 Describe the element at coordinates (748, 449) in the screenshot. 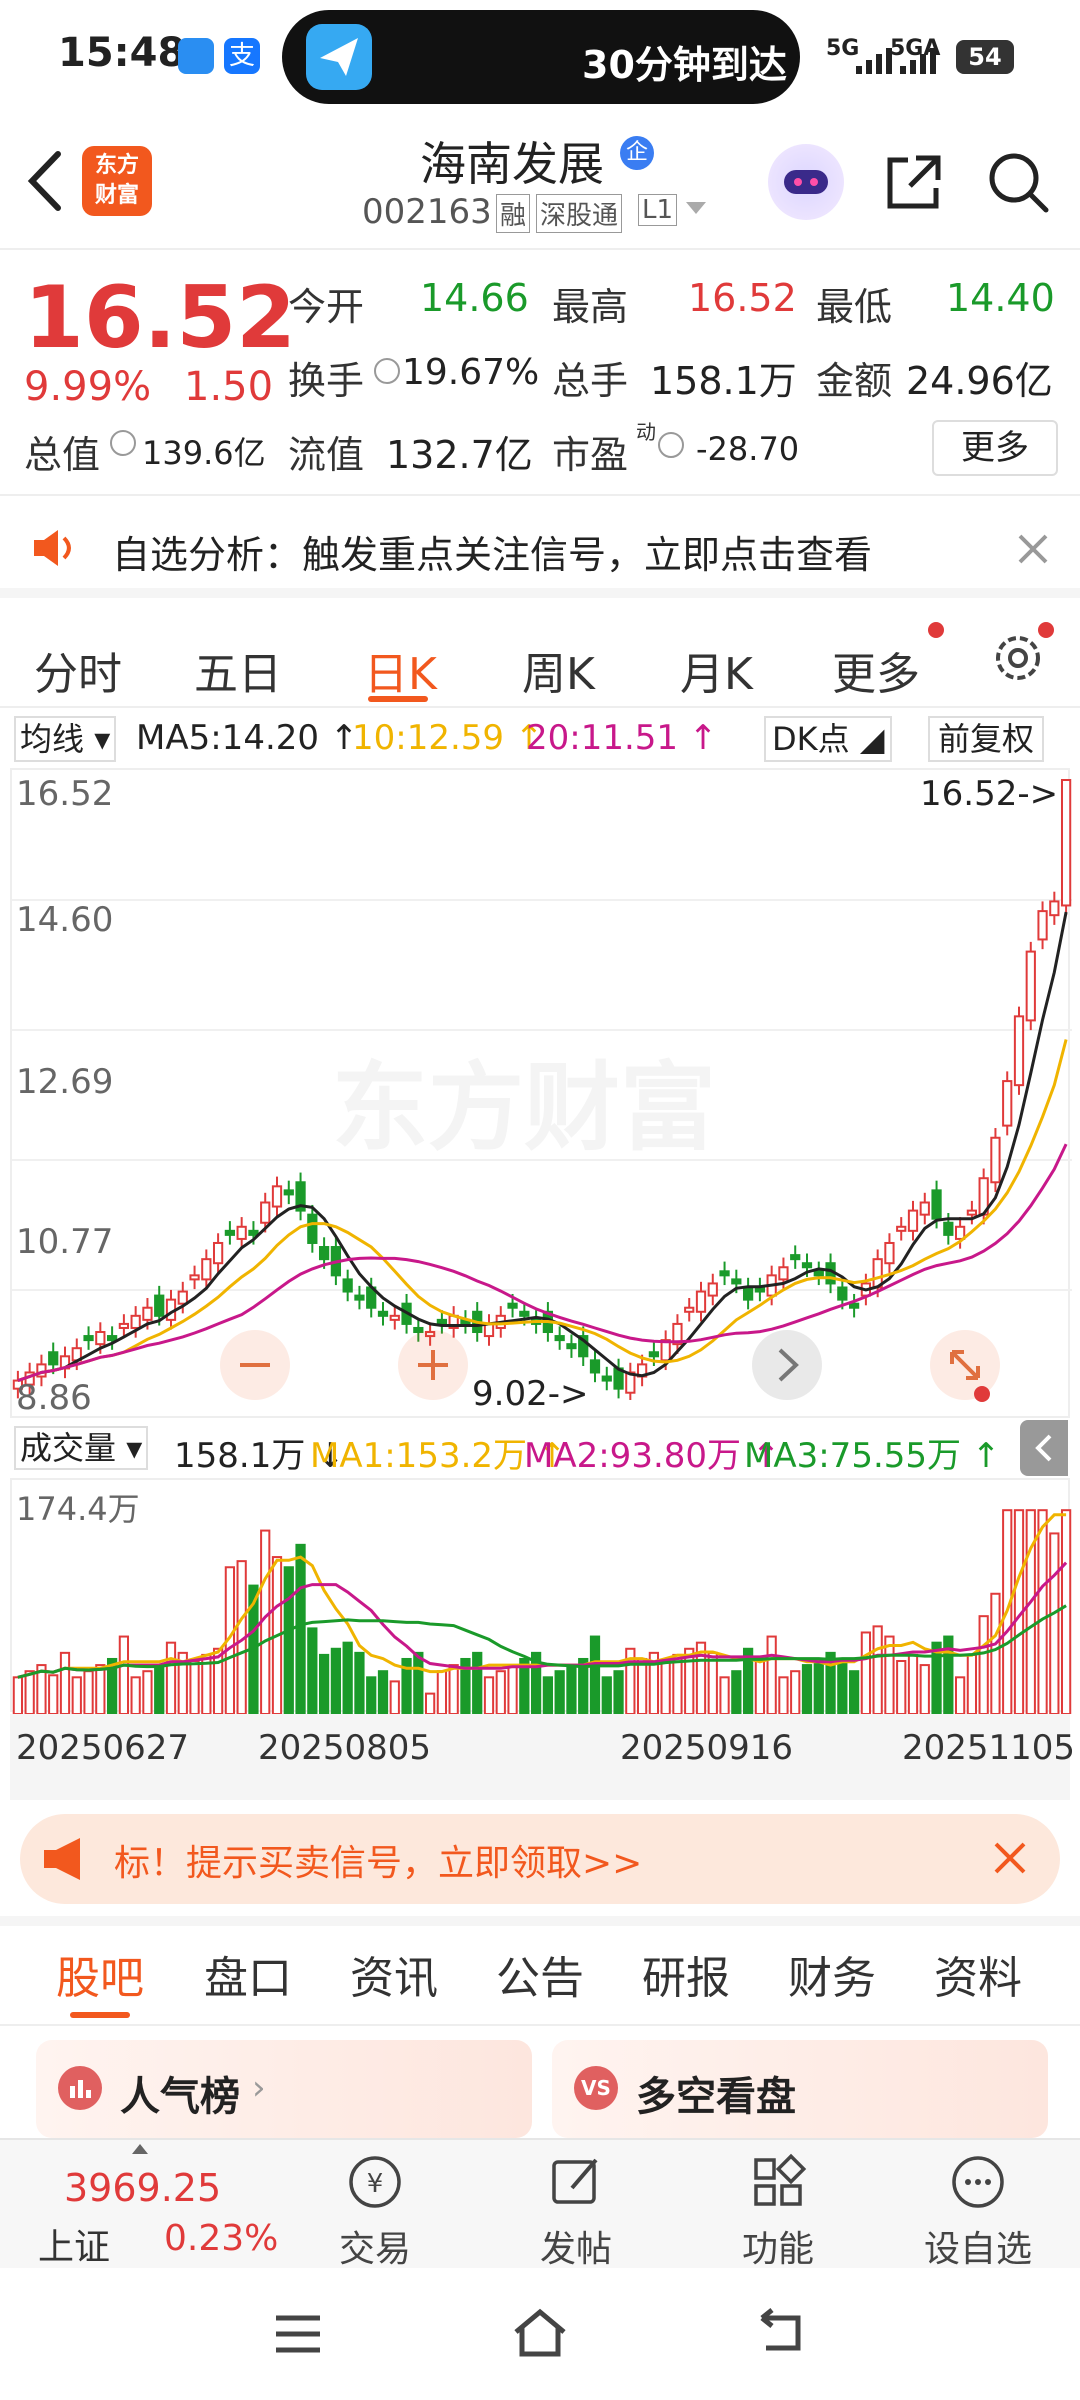

I see `pe-value: -28.70` at that location.